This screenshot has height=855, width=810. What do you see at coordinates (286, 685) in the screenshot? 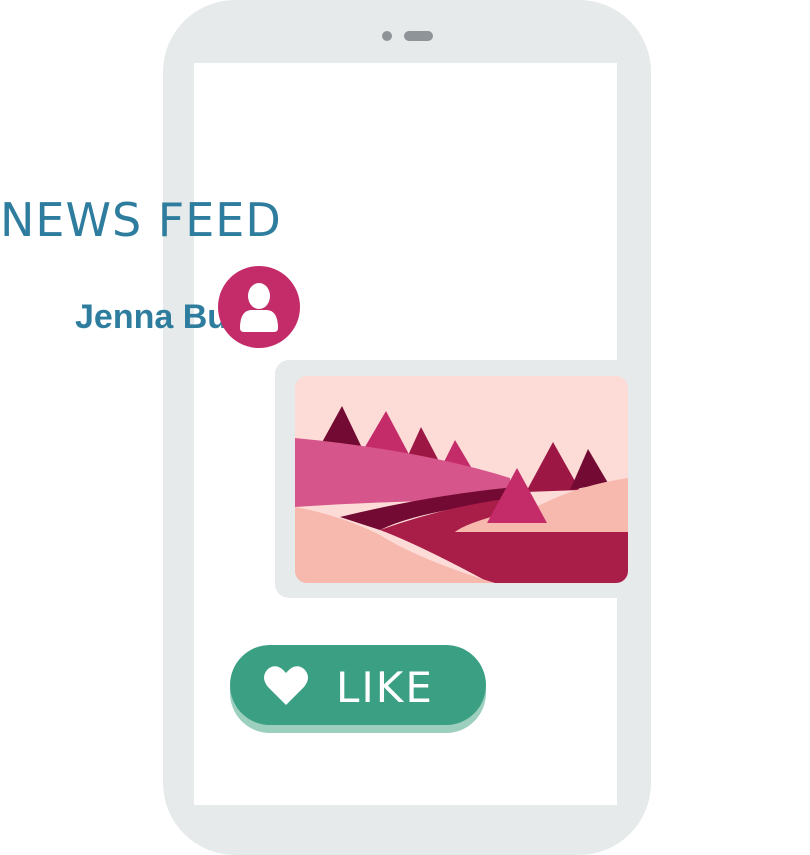
I see `heart-icon` at bounding box center [286, 685].